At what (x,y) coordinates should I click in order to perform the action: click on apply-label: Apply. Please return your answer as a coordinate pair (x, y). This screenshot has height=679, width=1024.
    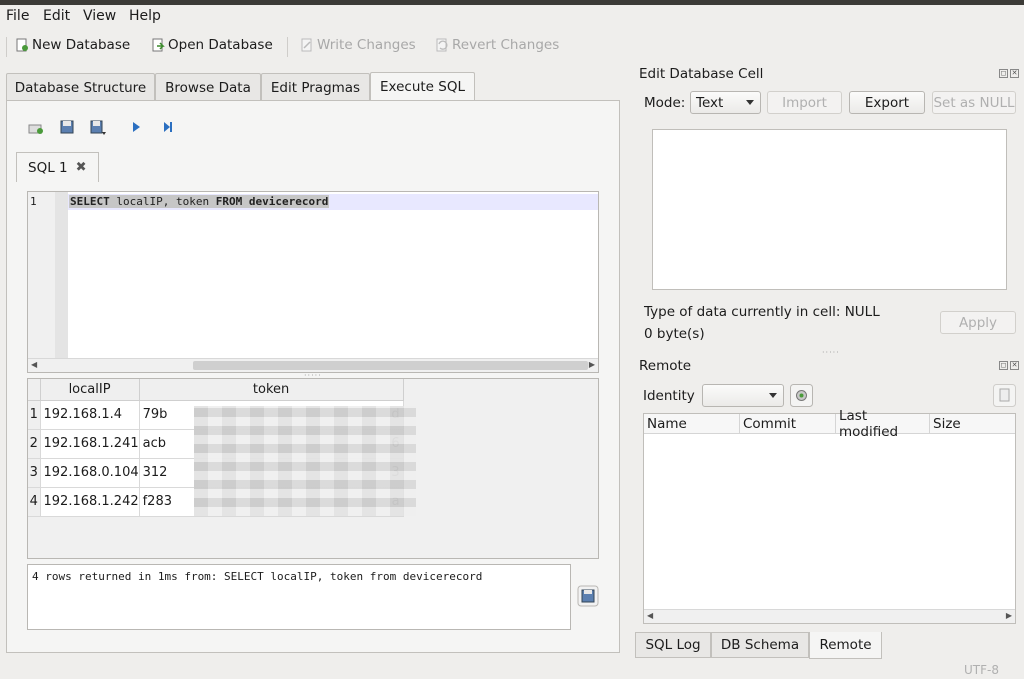
    Looking at the image, I should click on (978, 322).